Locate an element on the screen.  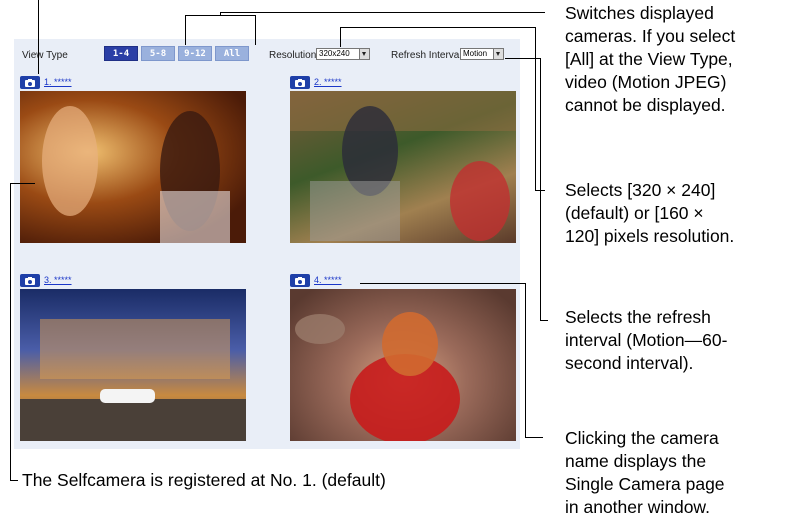
camera-header: 2. ***** is located at coordinates (403, 83).